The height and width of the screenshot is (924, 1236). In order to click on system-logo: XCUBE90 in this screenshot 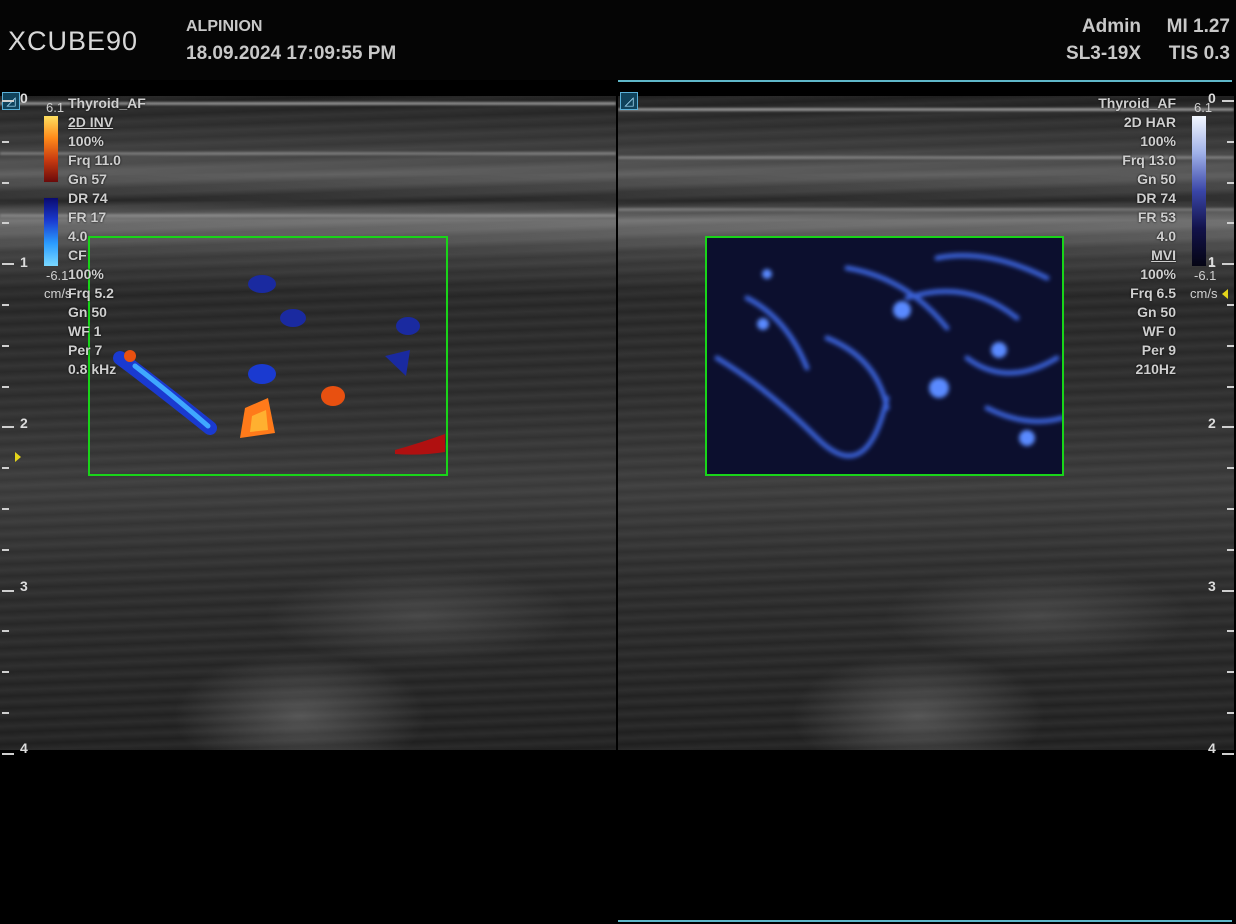, I will do `click(73, 41)`.